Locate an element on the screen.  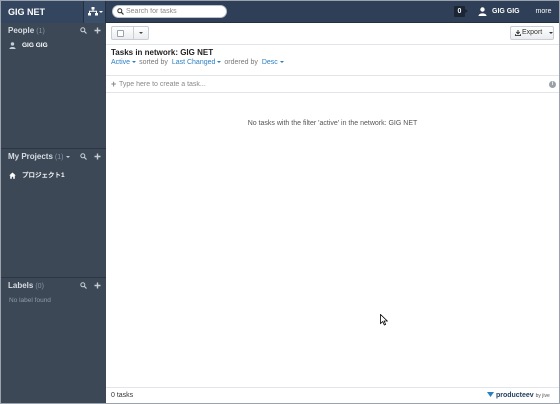
search-input is located at coordinates (175, 11).